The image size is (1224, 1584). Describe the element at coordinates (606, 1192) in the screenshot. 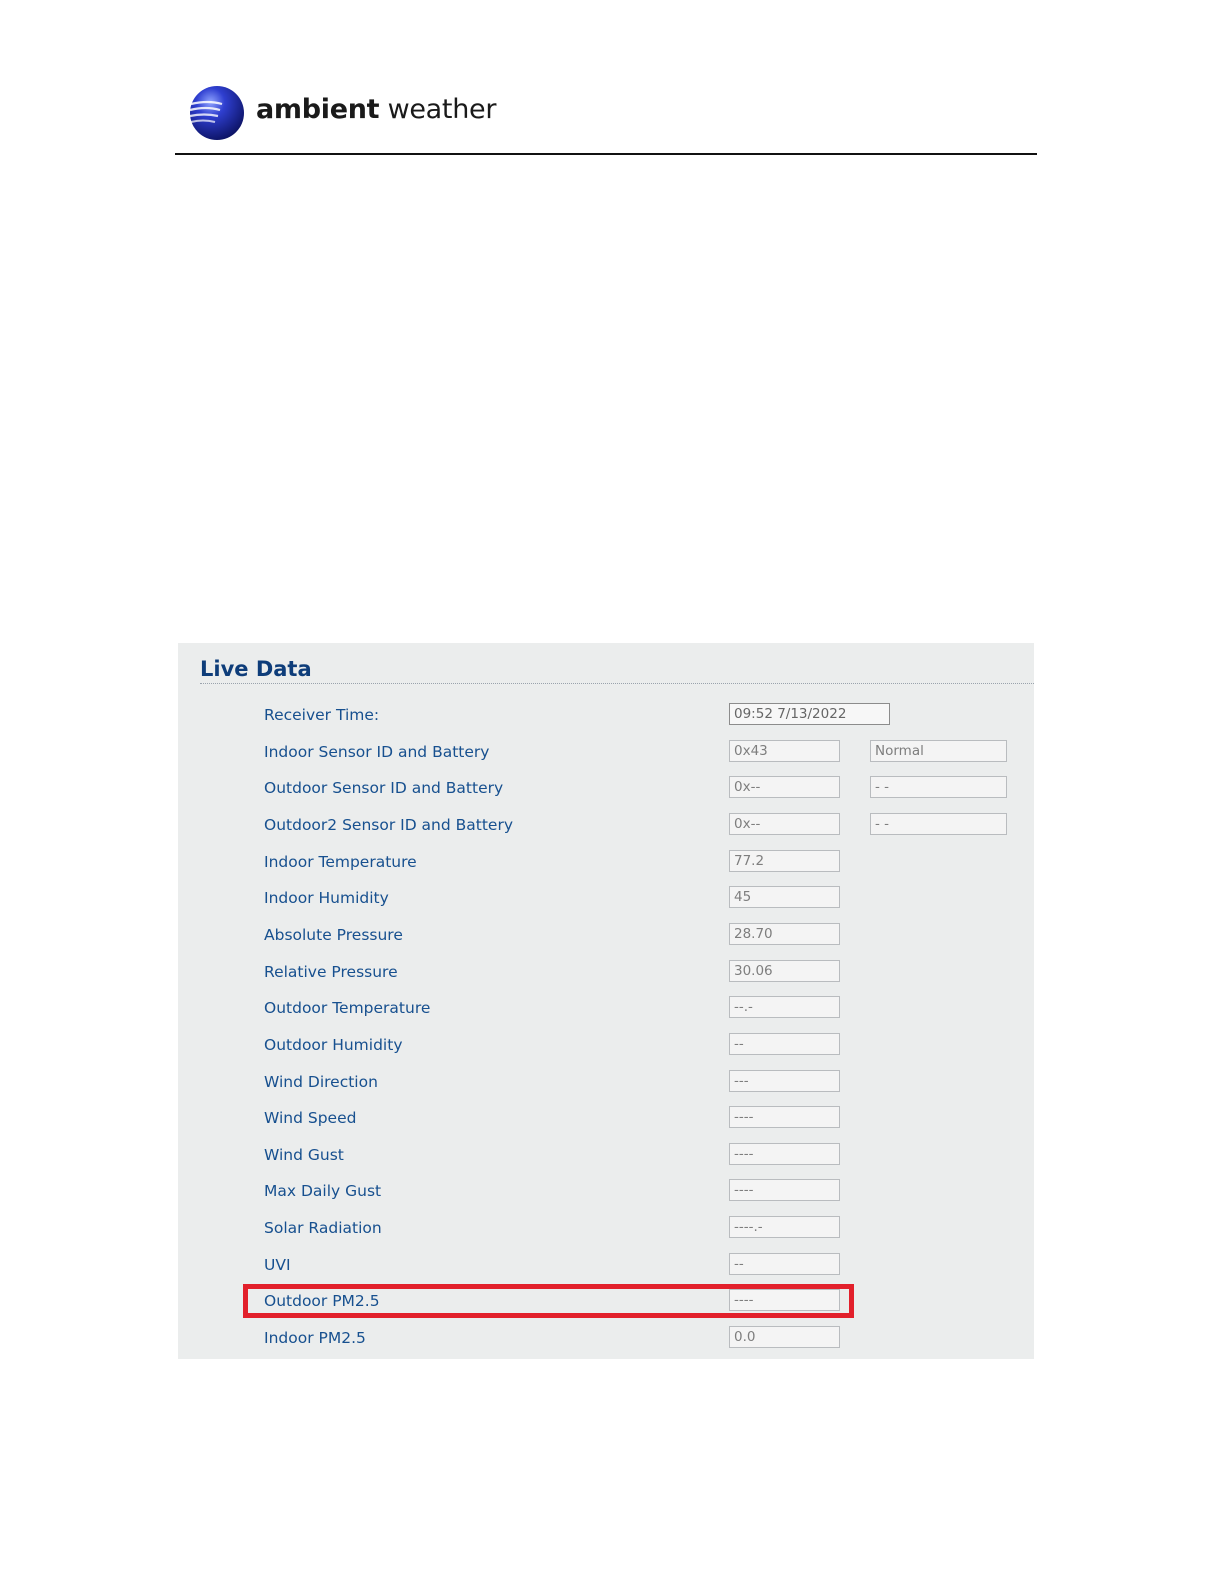

I see `data-row-max-daily-gust: Max Daily Gust ----` at that location.